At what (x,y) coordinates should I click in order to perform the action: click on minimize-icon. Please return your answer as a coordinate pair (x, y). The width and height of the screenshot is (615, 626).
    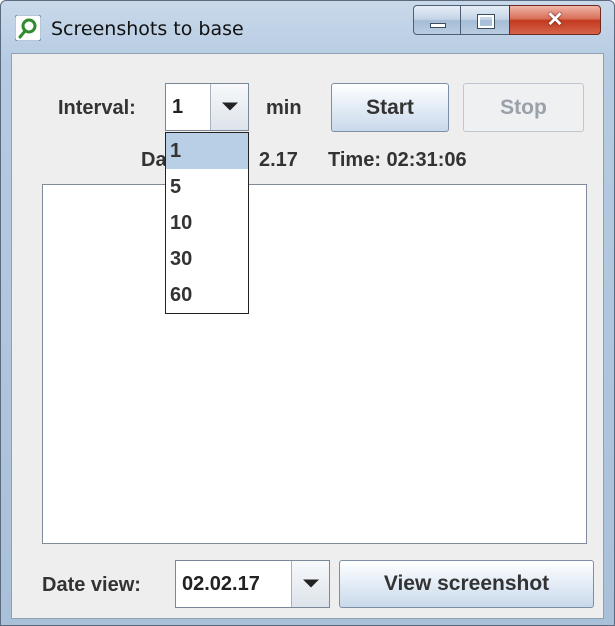
    Looking at the image, I should click on (438, 25).